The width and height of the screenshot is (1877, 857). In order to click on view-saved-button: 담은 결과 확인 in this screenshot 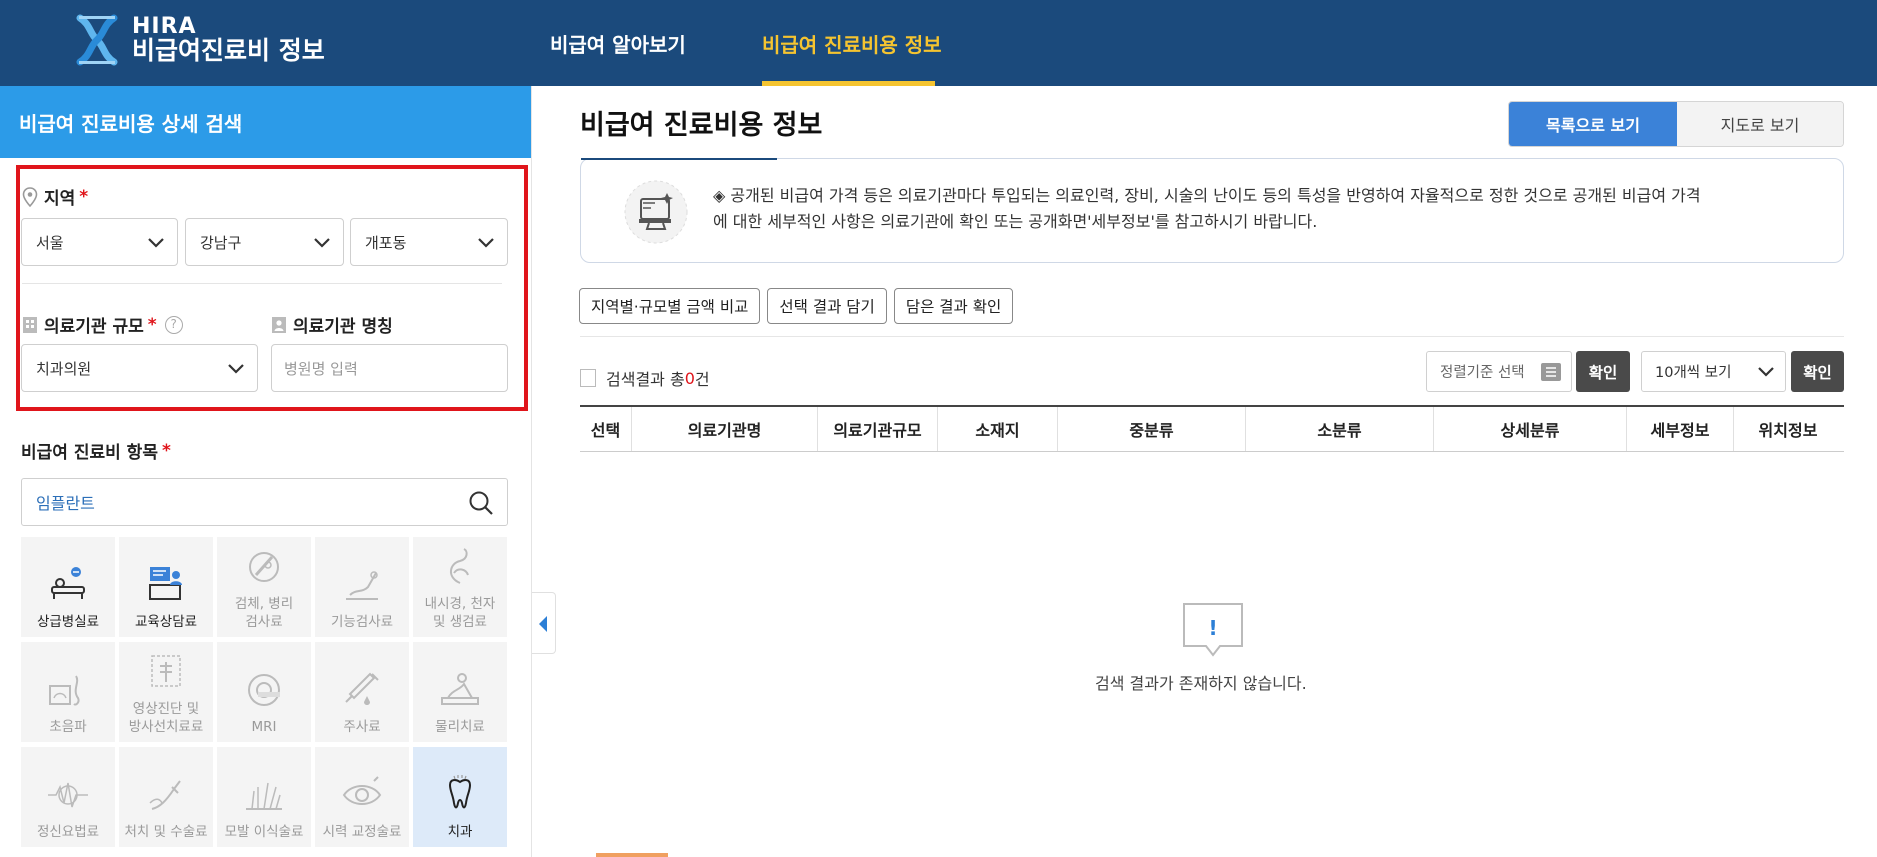, I will do `click(953, 306)`.